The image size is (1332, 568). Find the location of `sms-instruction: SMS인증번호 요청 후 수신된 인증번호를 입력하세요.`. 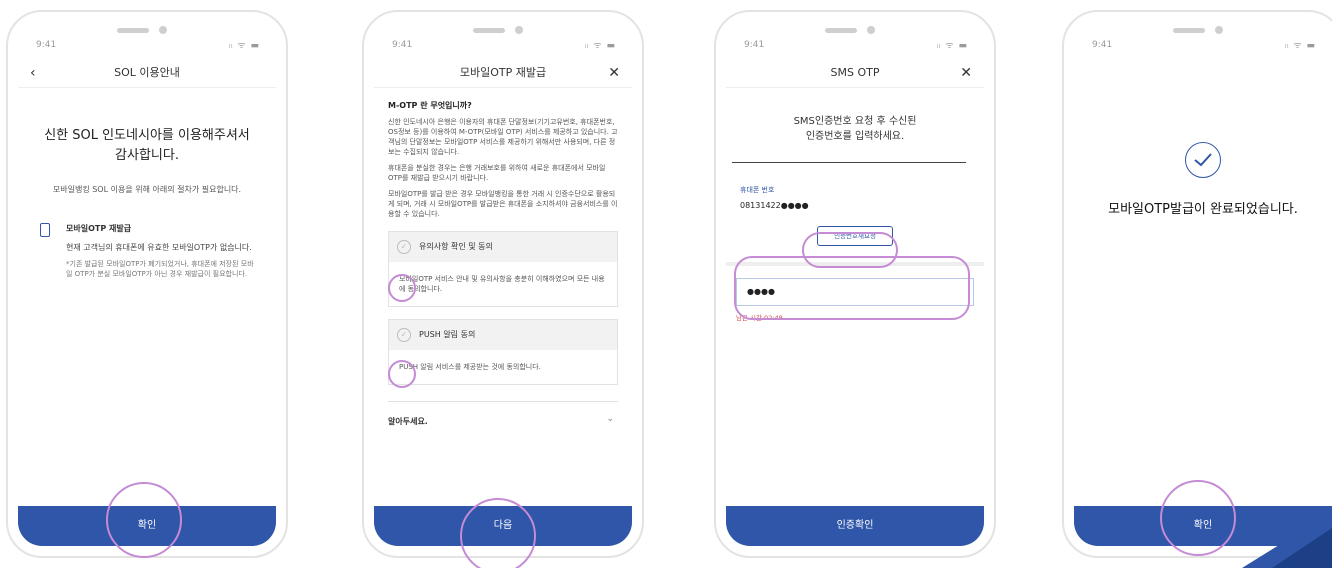

sms-instruction: SMS인증번호 요청 후 수신된 인증번호를 입력하세요. is located at coordinates (855, 129).